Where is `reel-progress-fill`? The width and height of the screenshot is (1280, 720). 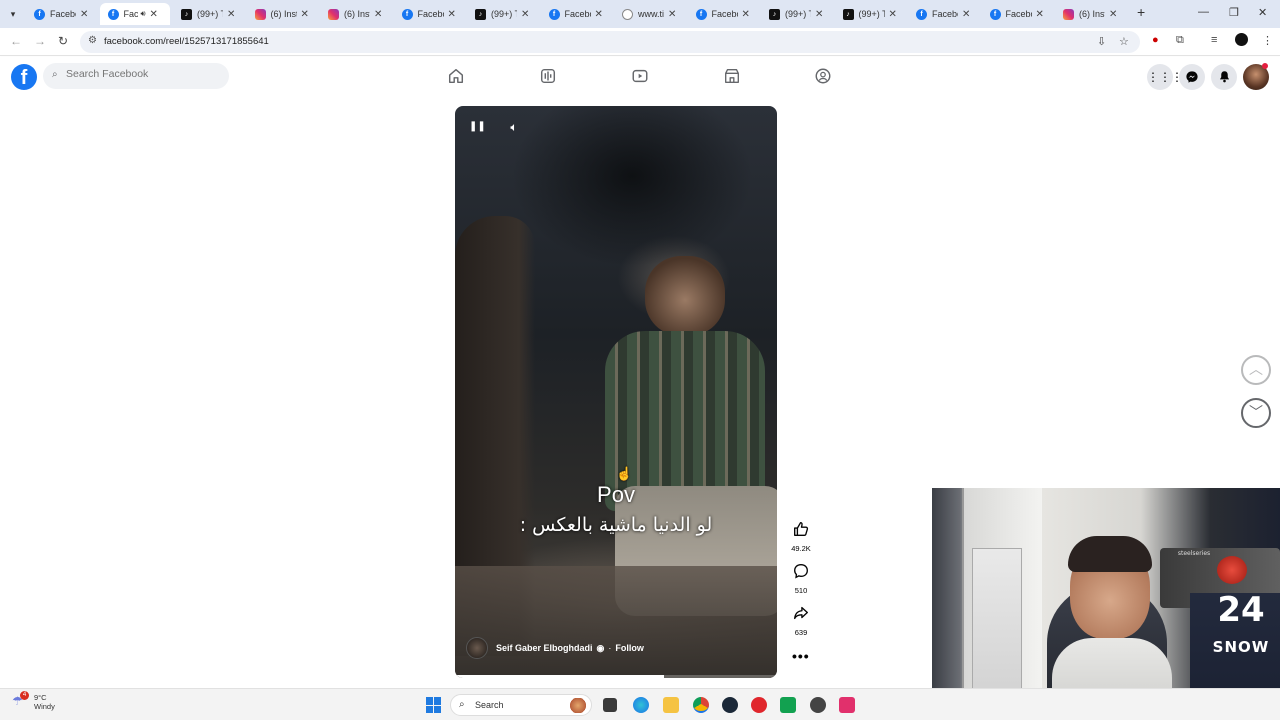
reel-progress-fill is located at coordinates (560, 676).